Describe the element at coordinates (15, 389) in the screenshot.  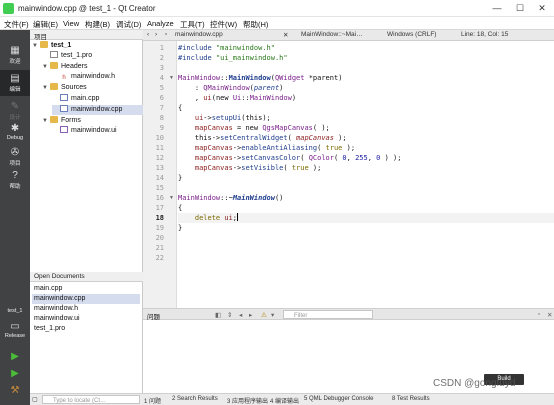
I see `build-button: ⚒` at that location.